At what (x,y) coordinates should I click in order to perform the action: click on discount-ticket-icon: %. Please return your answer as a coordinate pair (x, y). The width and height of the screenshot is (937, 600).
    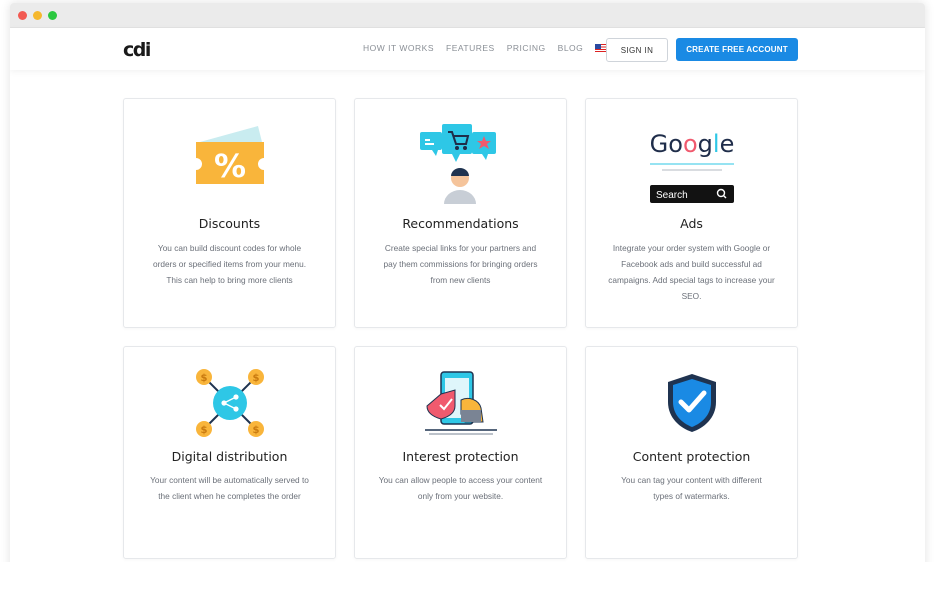
    Looking at the image, I should click on (229, 155).